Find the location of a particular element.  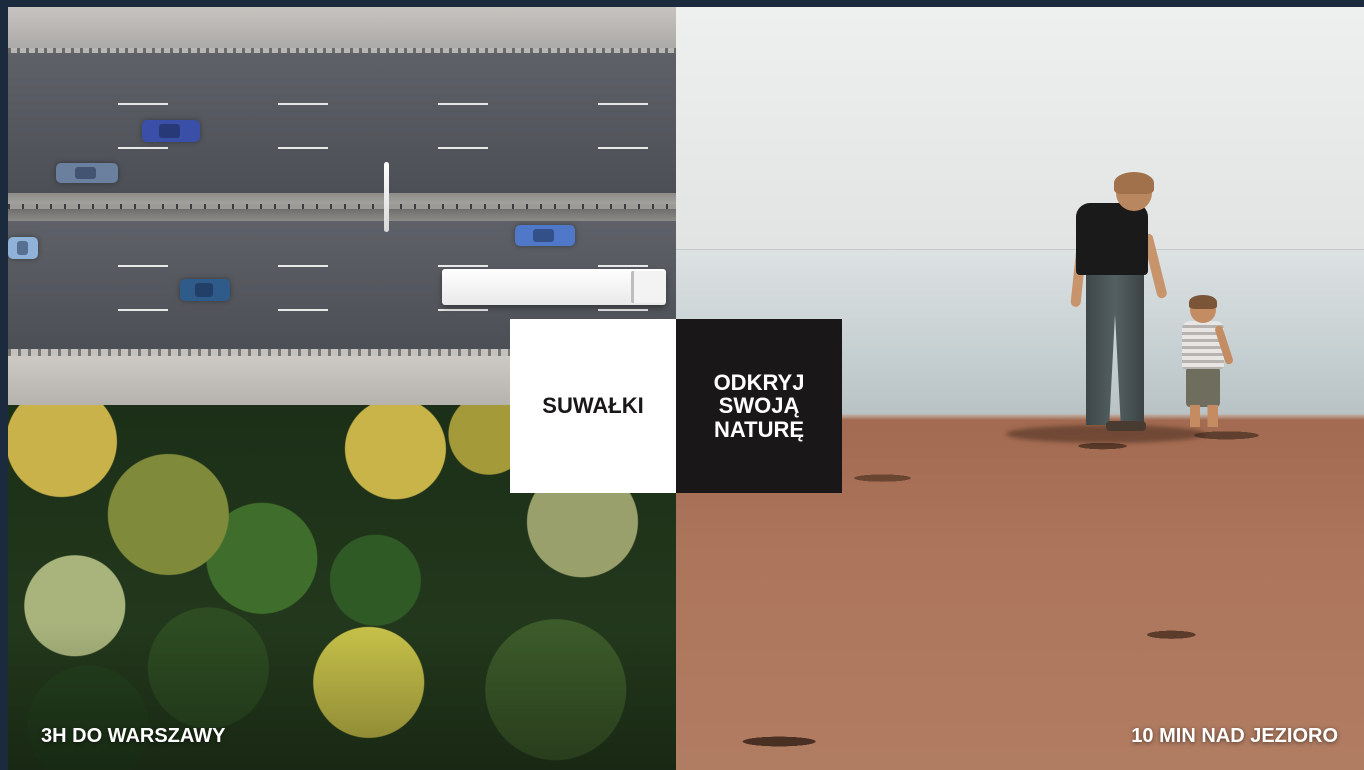

child-figure is located at coordinates (1203, 387).